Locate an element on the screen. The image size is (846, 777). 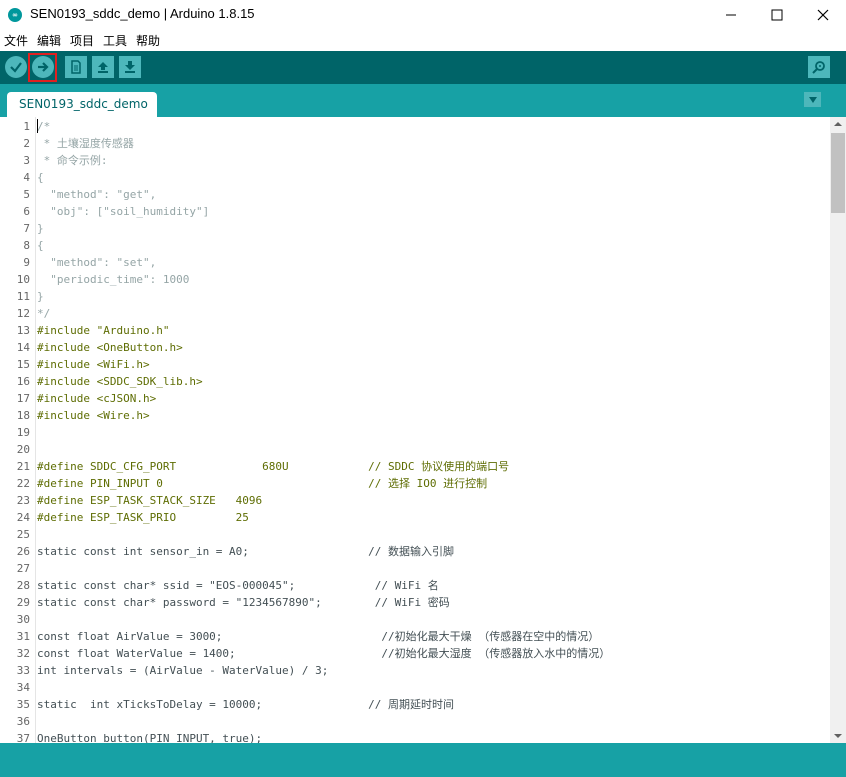
open-icon is located at coordinates (103, 67).